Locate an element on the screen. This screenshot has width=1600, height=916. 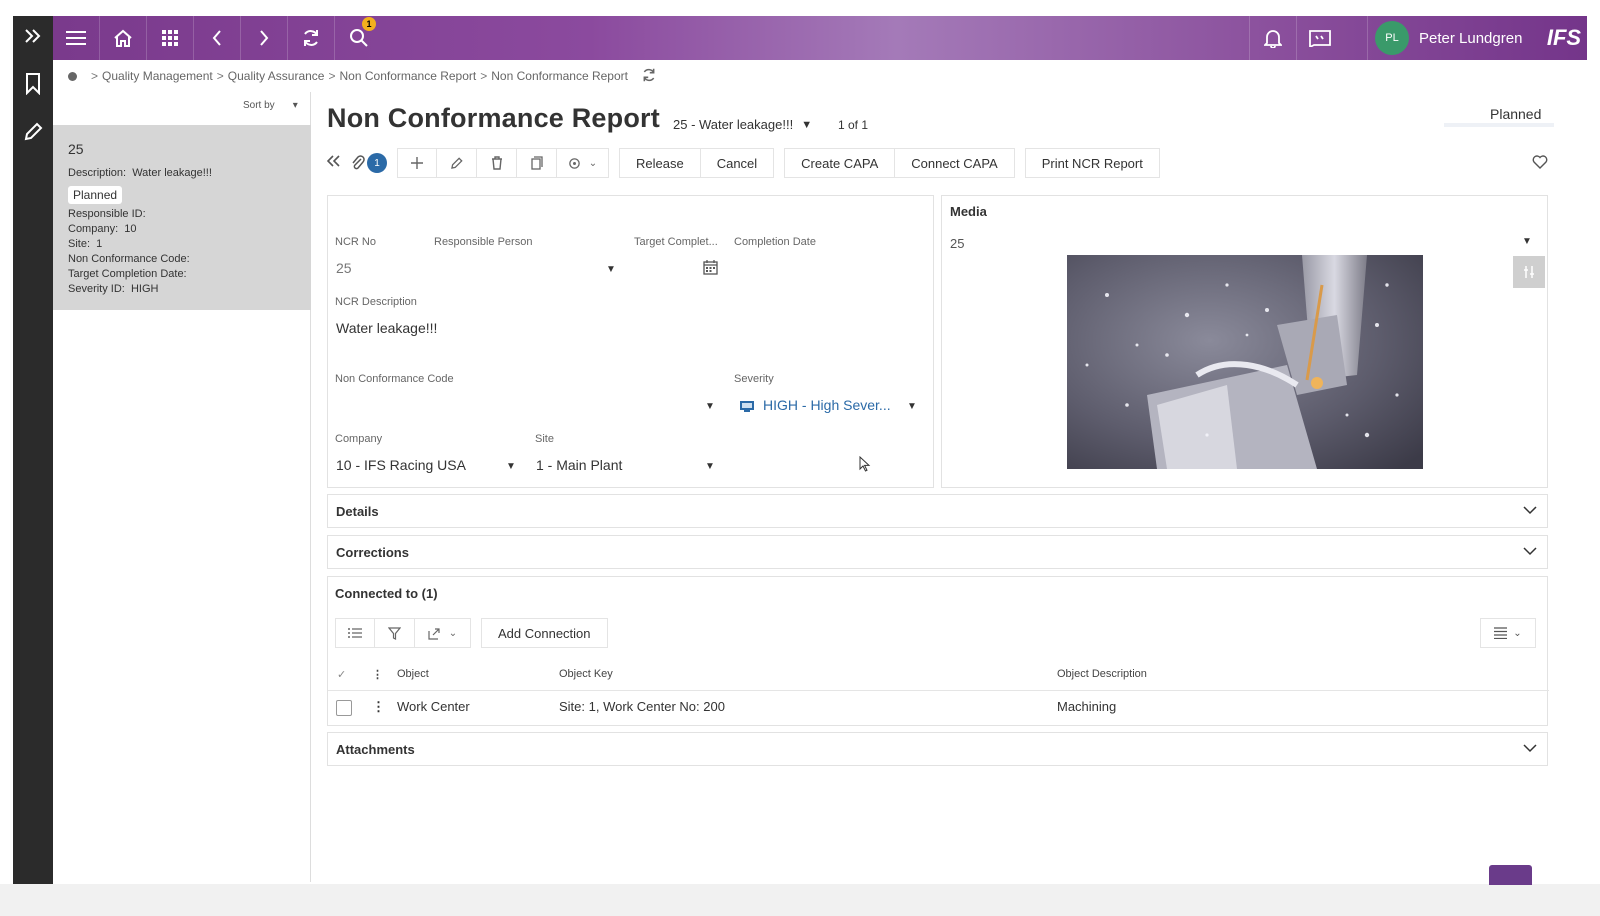
collapse-list-icon is located at coordinates (333, 163).